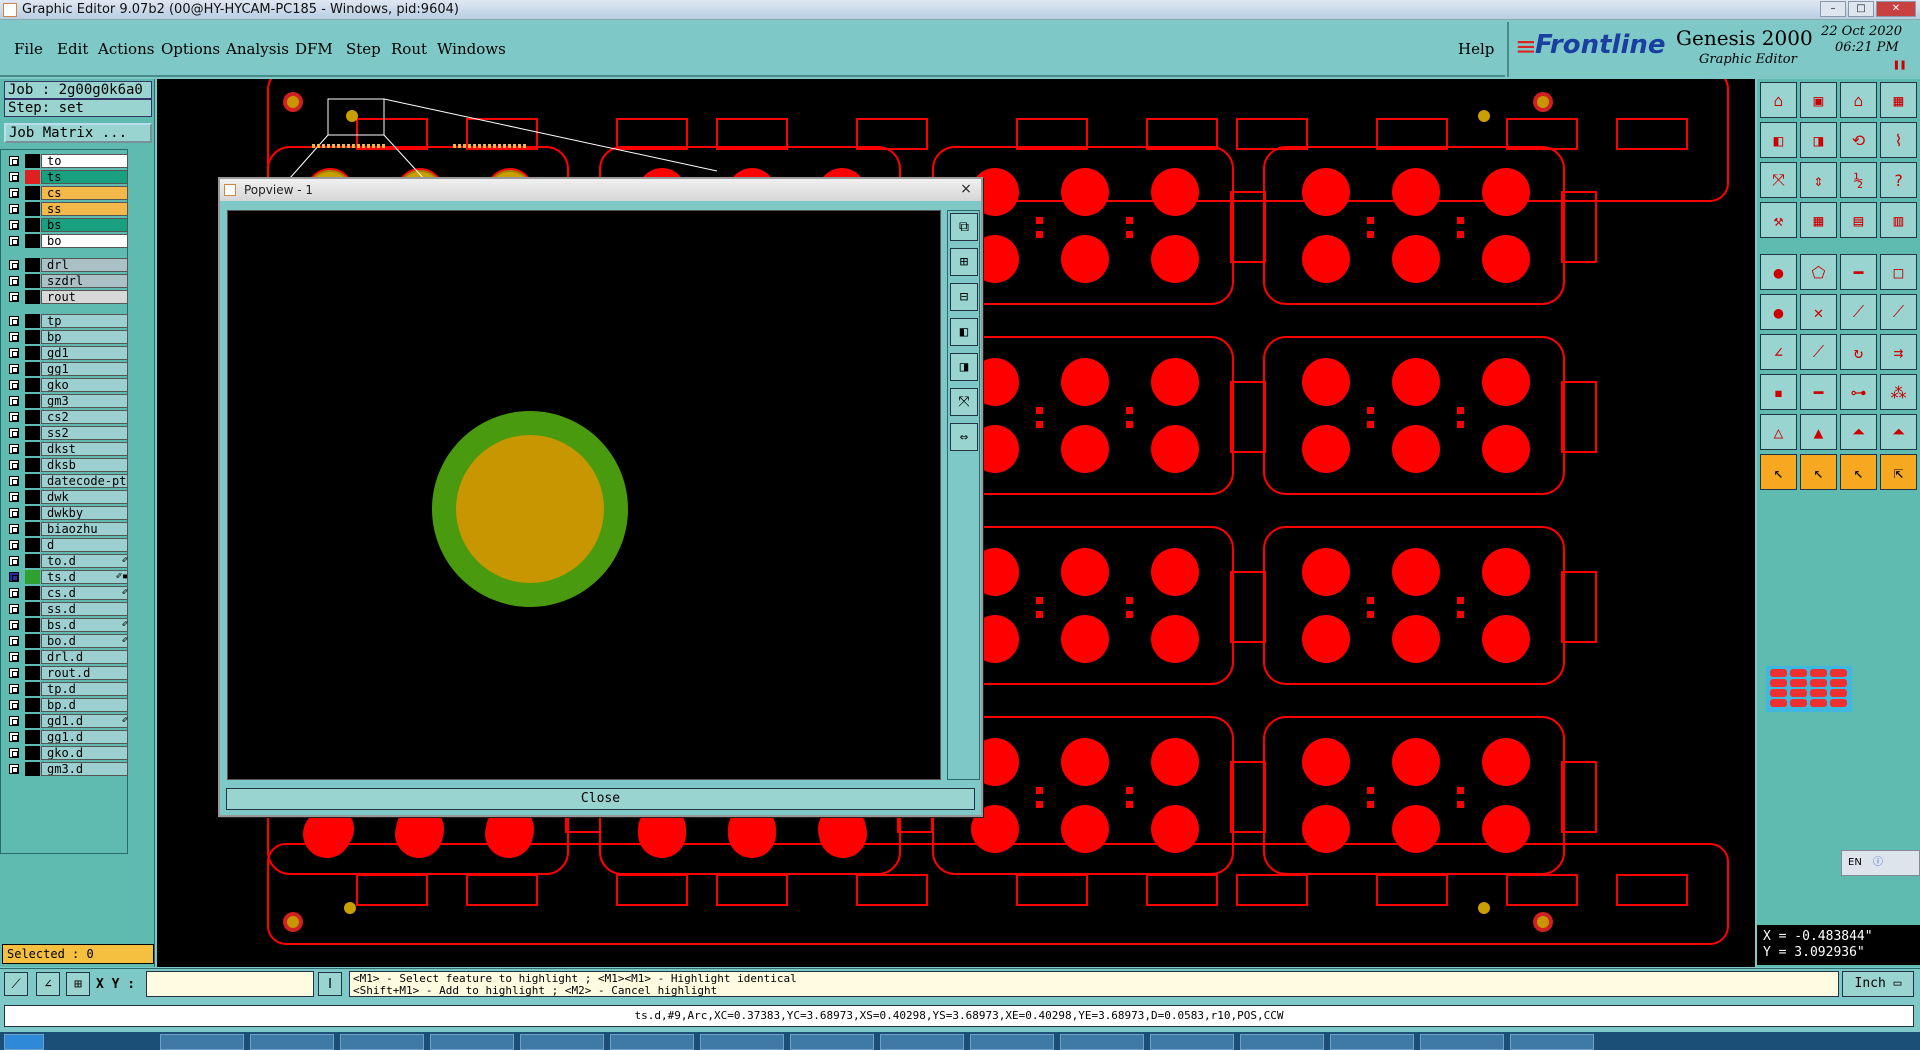 The width and height of the screenshot is (1920, 1050). What do you see at coordinates (84, 297) in the screenshot?
I see `layer-name: rout` at bounding box center [84, 297].